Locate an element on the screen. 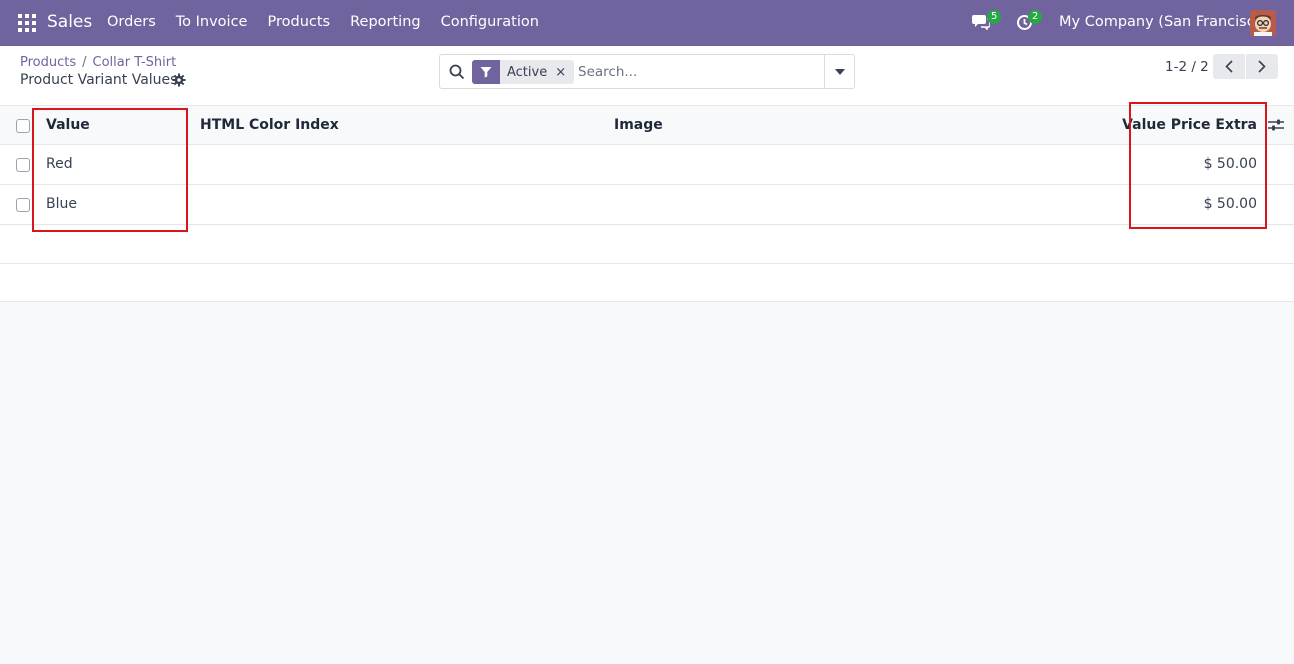 The height and width of the screenshot is (664, 1294). column-header-value-price-extra: Value Price Extra is located at coordinates (1189, 125).